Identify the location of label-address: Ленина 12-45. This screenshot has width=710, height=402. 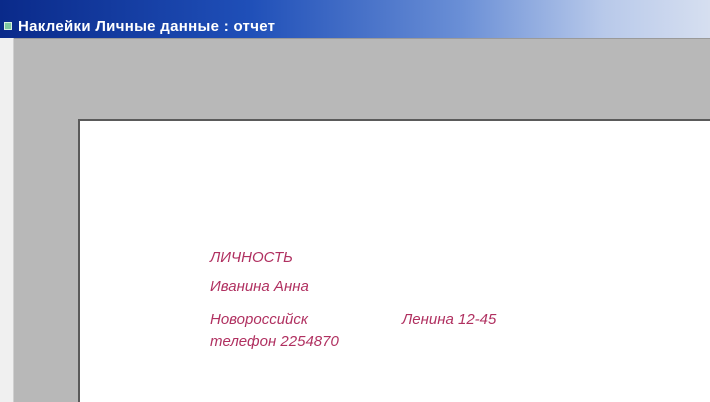
(449, 319).